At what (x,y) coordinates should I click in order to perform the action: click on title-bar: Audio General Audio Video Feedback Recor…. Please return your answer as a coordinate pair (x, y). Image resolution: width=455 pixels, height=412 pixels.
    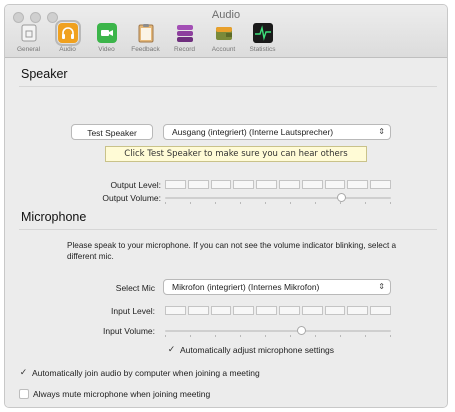
    Looking at the image, I should click on (226, 31).